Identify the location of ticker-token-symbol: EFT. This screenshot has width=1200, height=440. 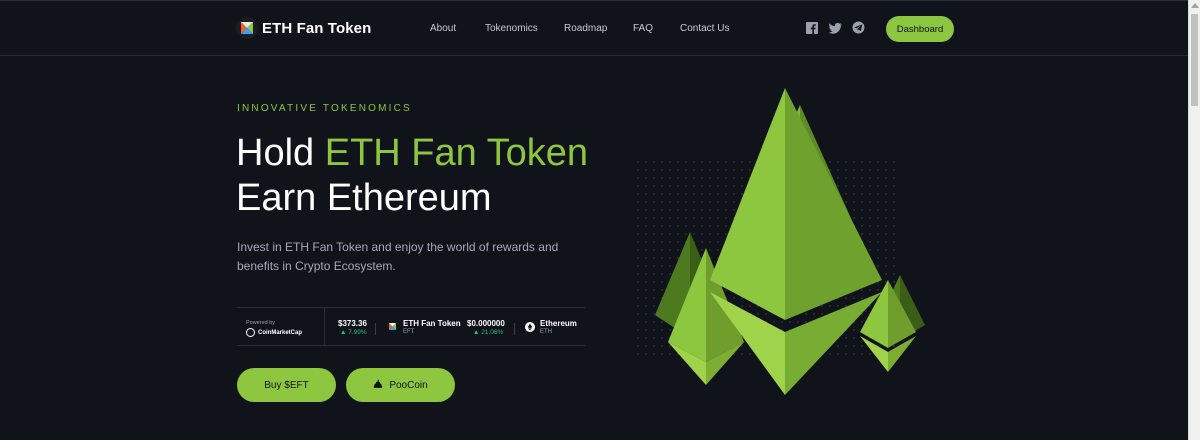
(409, 332).